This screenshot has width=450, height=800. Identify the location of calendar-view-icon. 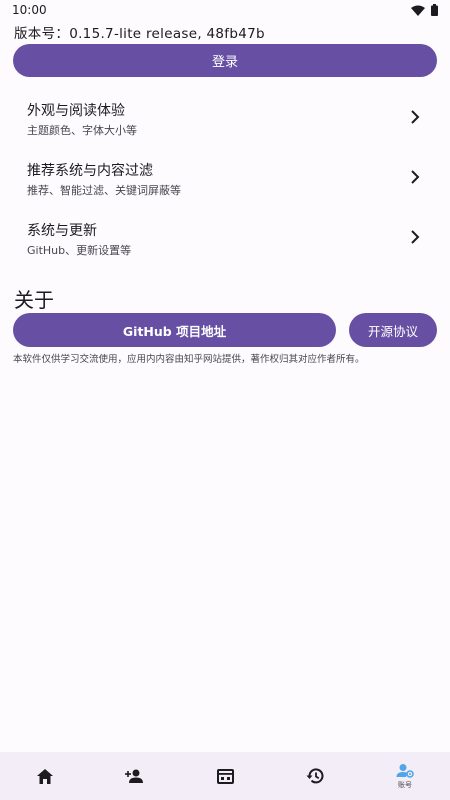
(225, 776).